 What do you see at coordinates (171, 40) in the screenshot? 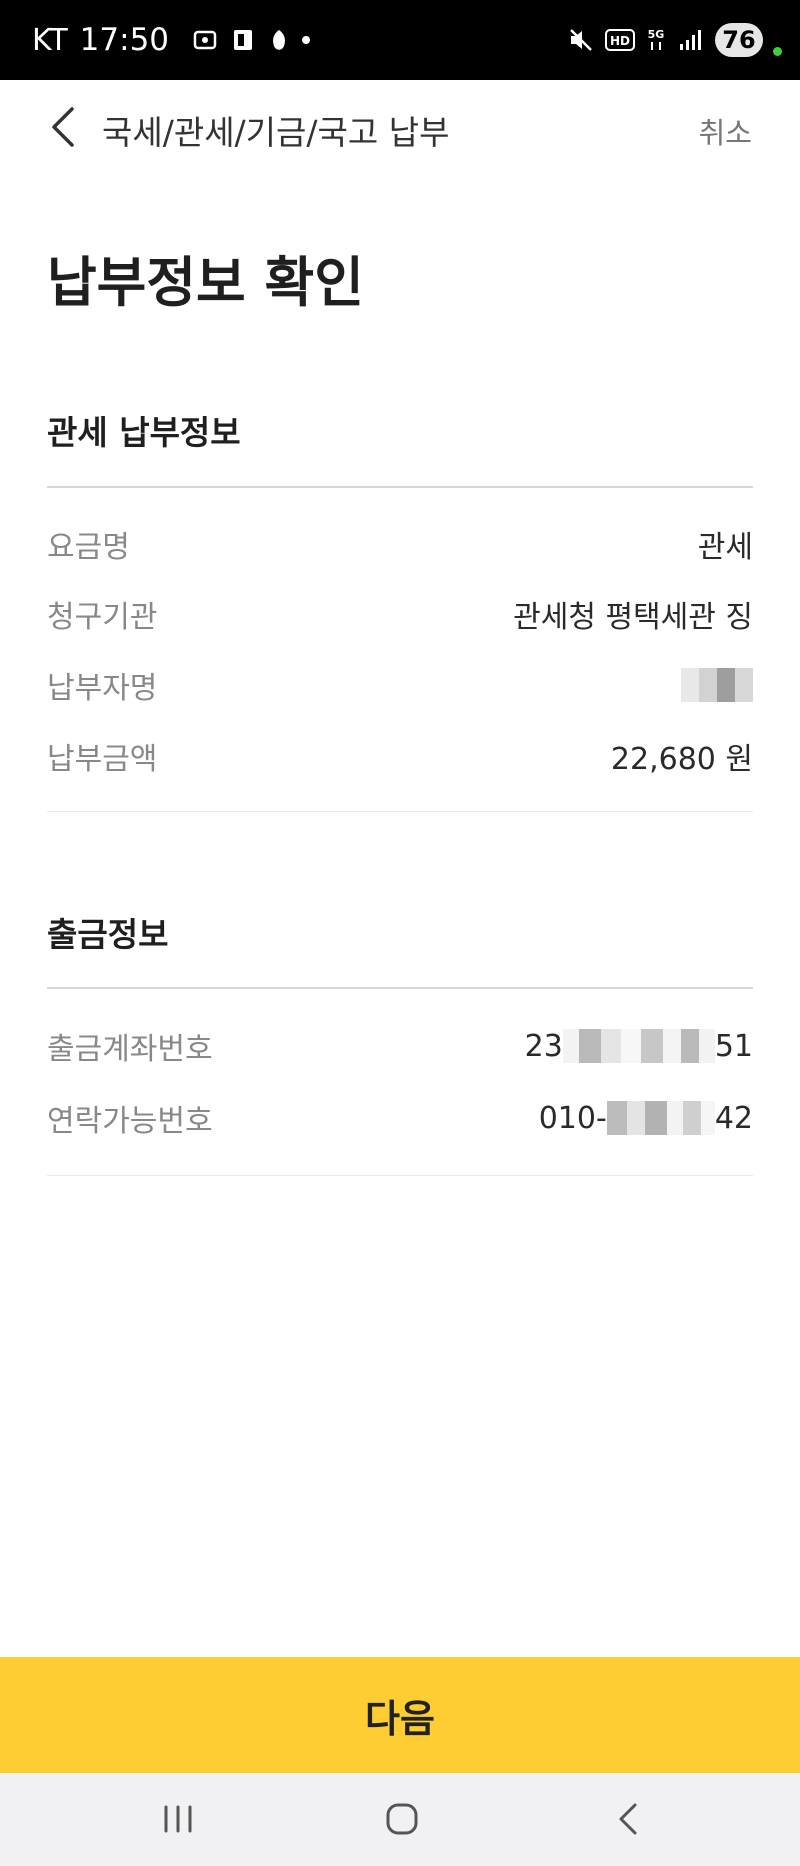
I see `status-left: KT 17:50` at bounding box center [171, 40].